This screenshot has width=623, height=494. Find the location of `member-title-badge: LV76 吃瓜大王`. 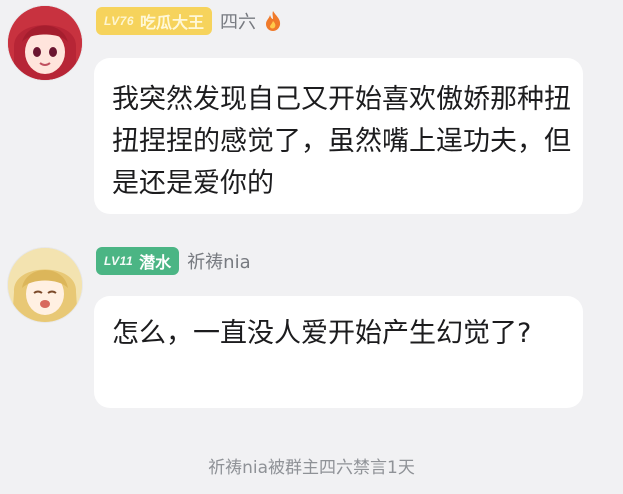

member-title-badge: LV76 吃瓜大王 is located at coordinates (154, 21).